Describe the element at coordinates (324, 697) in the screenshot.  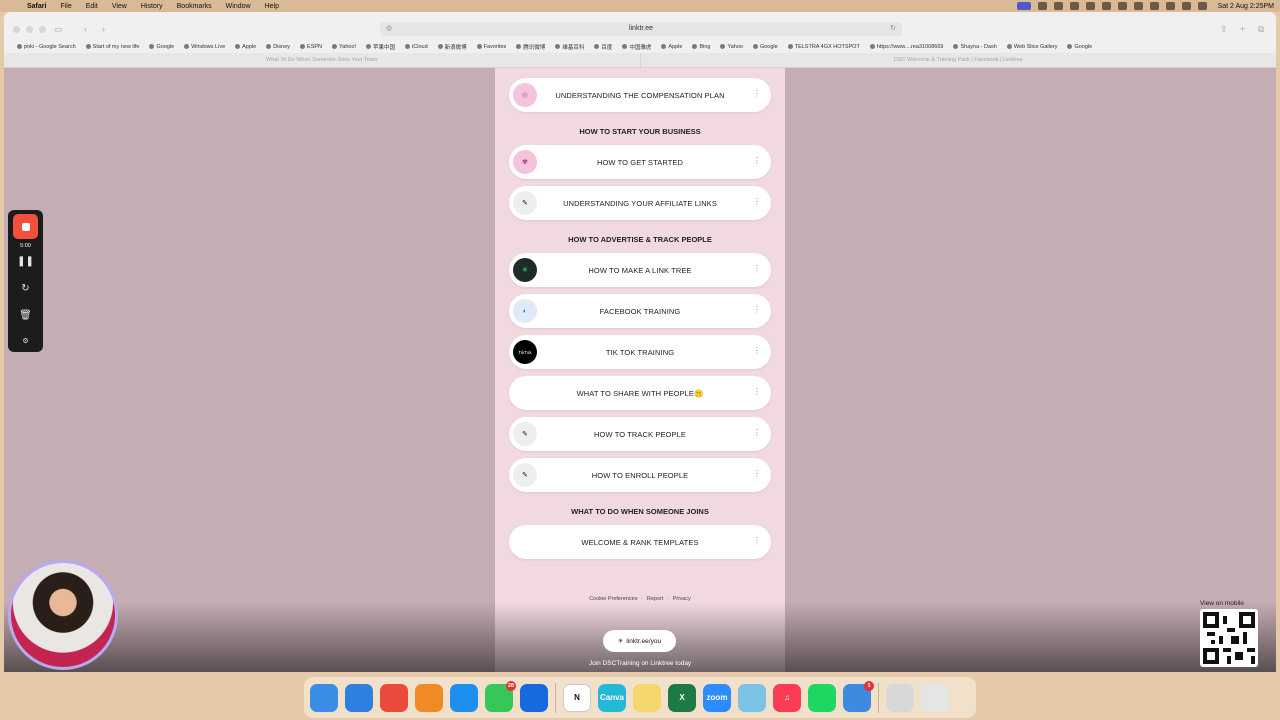
I see `dock-app-finder` at that location.